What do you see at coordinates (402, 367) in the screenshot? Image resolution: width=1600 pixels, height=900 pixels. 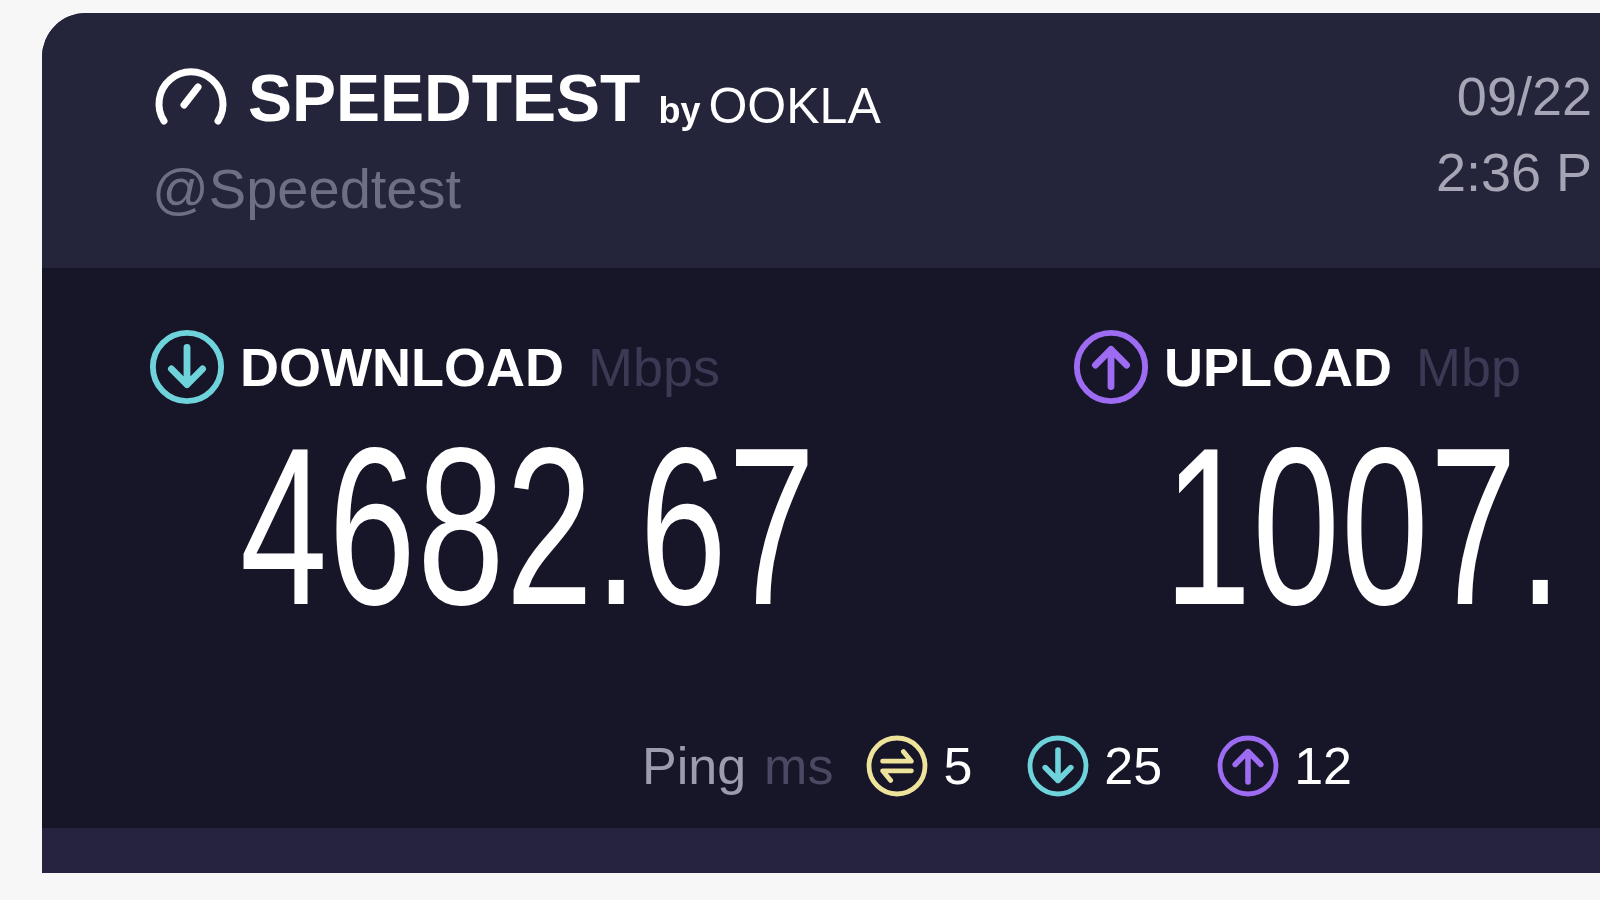 I see `result-label: DOWNLOAD` at bounding box center [402, 367].